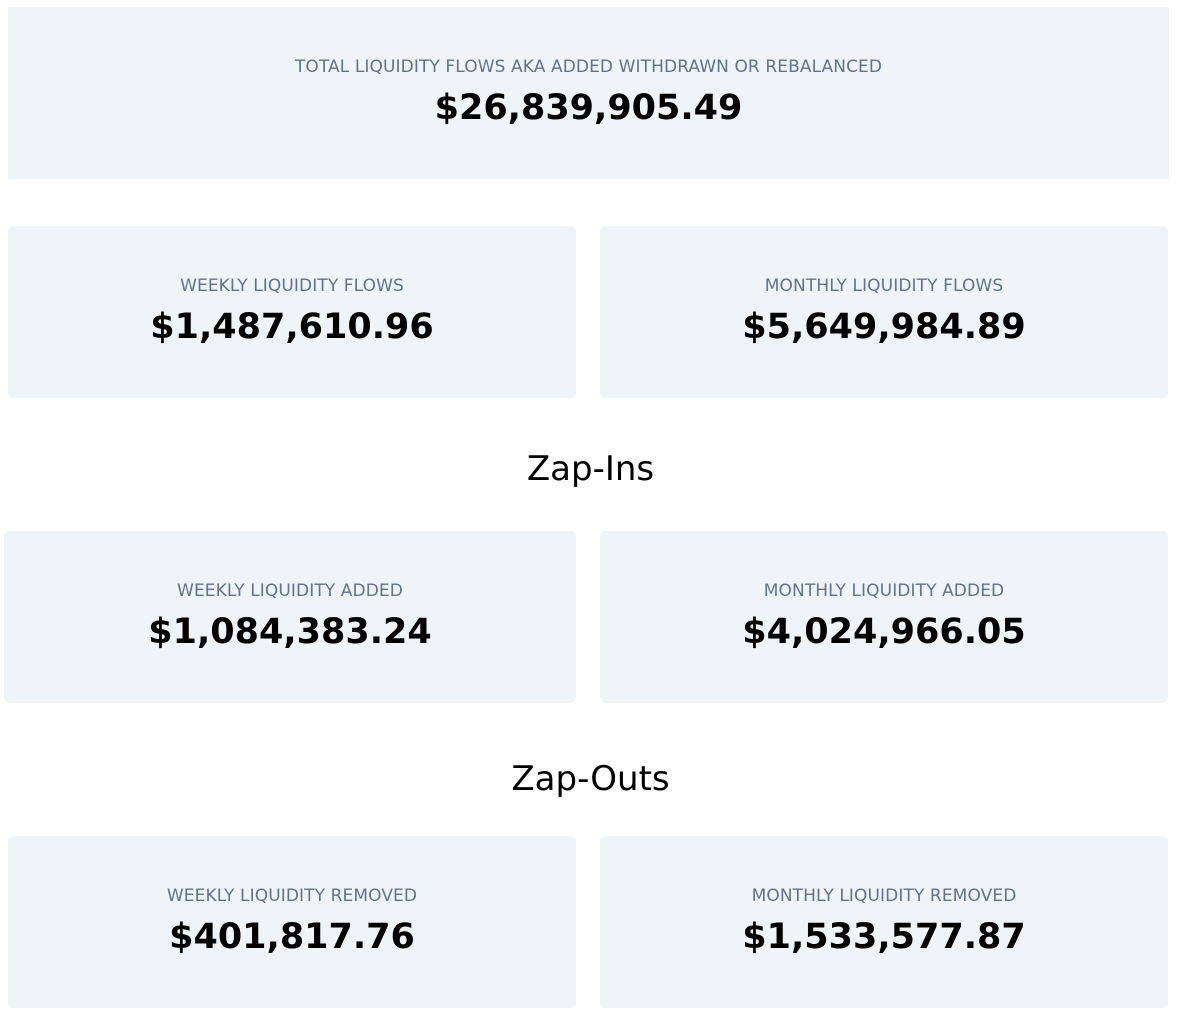 The image size is (1181, 1021). What do you see at coordinates (292, 327) in the screenshot?
I see `weekly-liquidity-flows-value: $1,487,610.96` at bounding box center [292, 327].